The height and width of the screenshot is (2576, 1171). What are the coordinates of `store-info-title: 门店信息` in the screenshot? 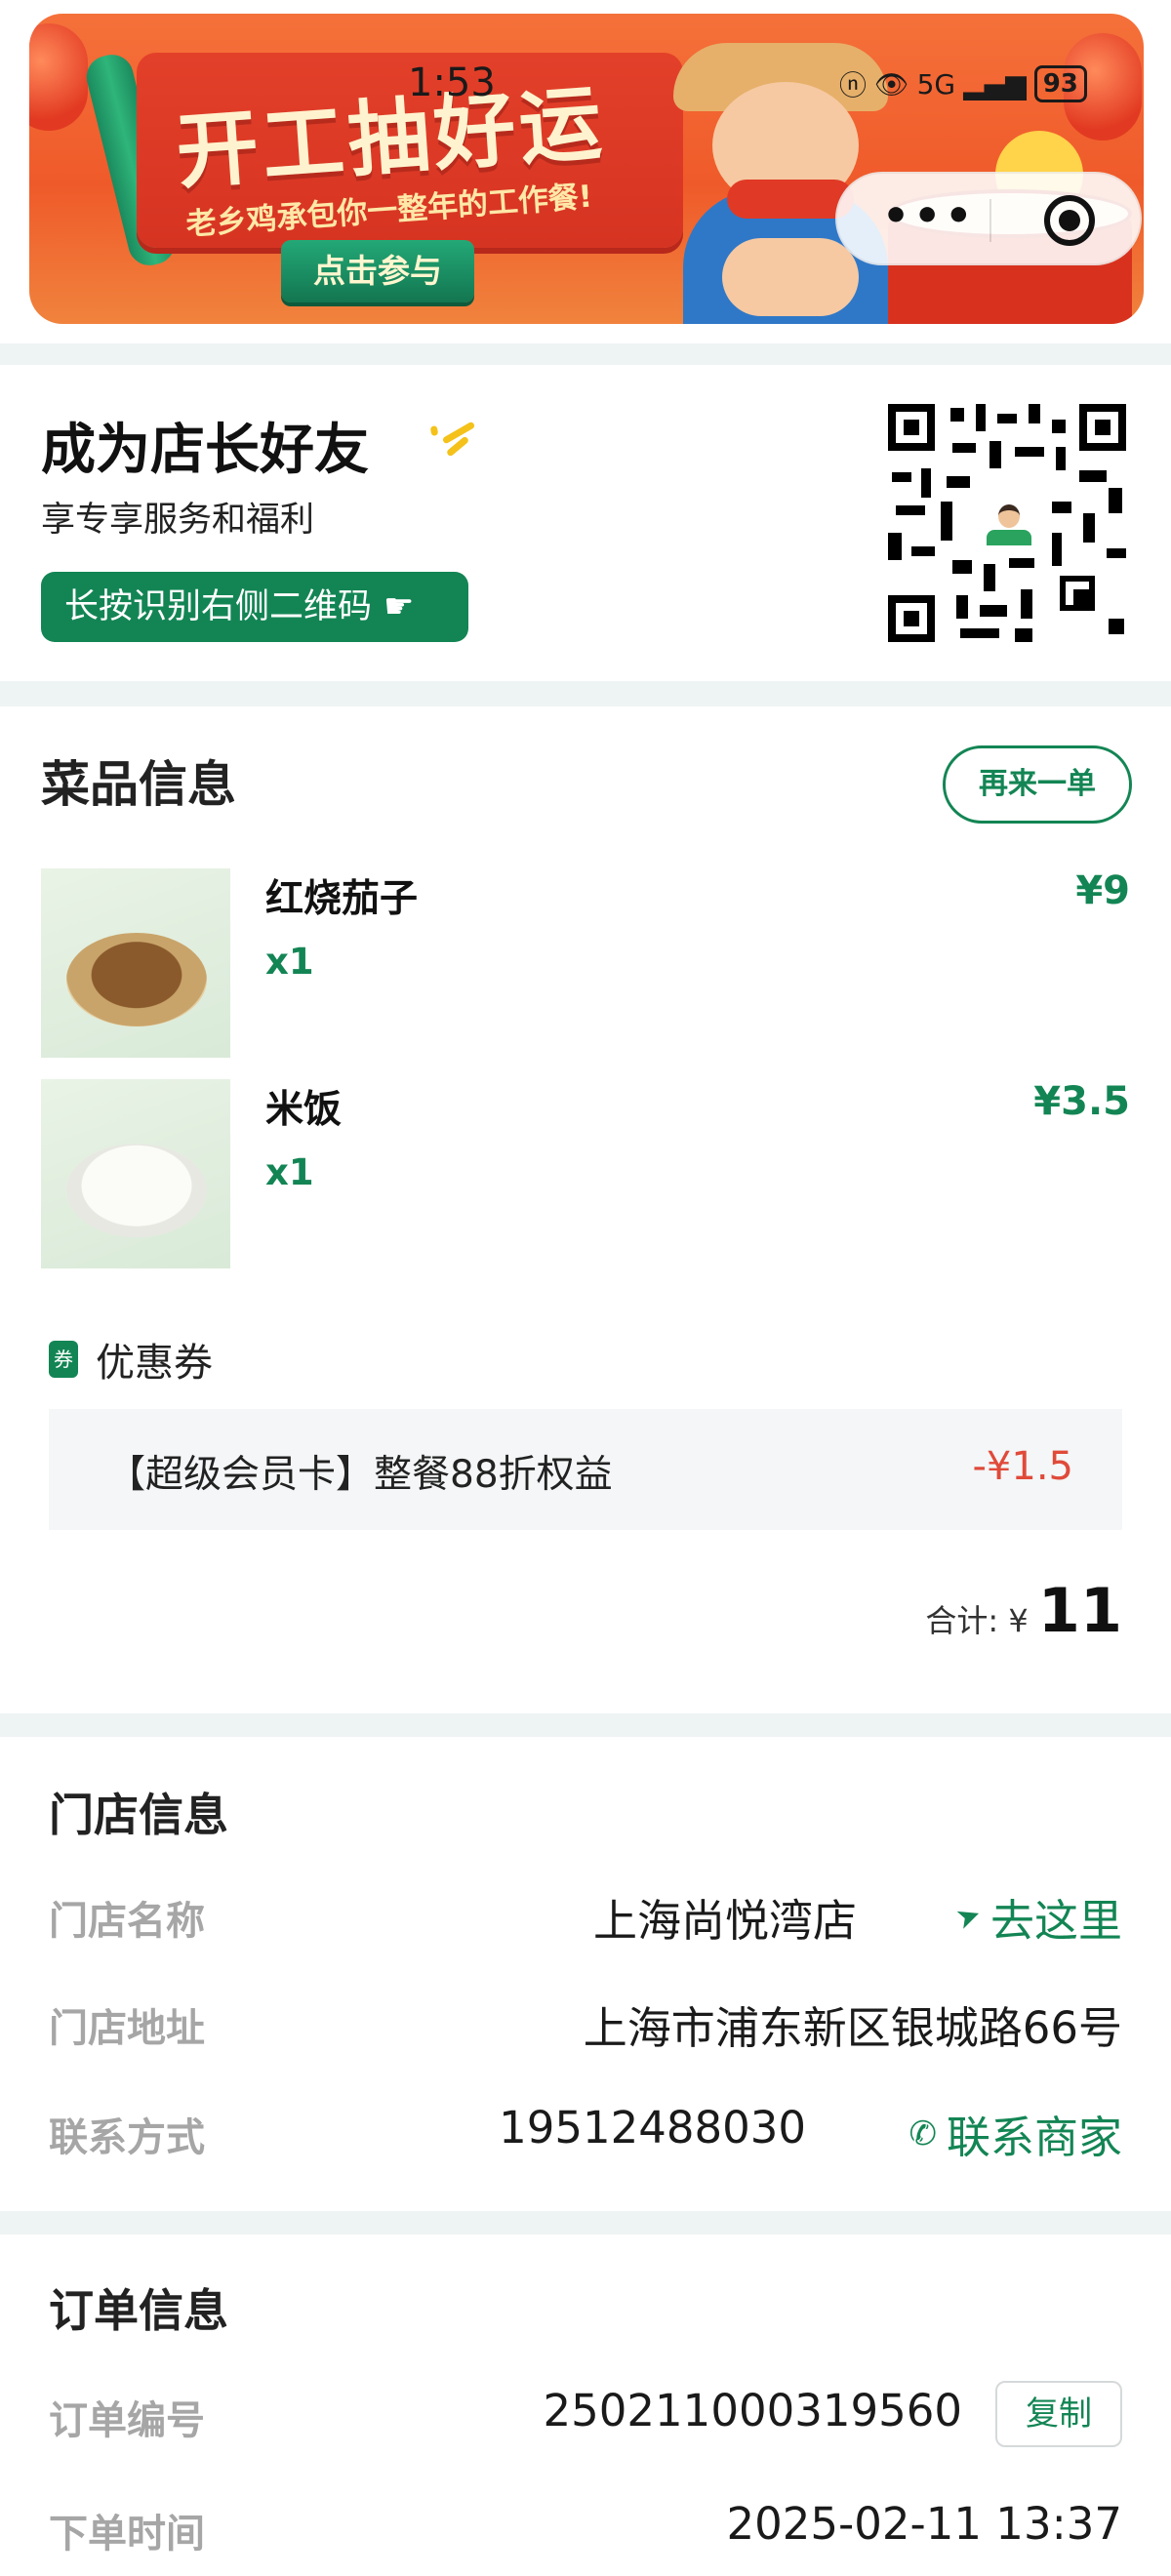 It's located at (138, 1815).